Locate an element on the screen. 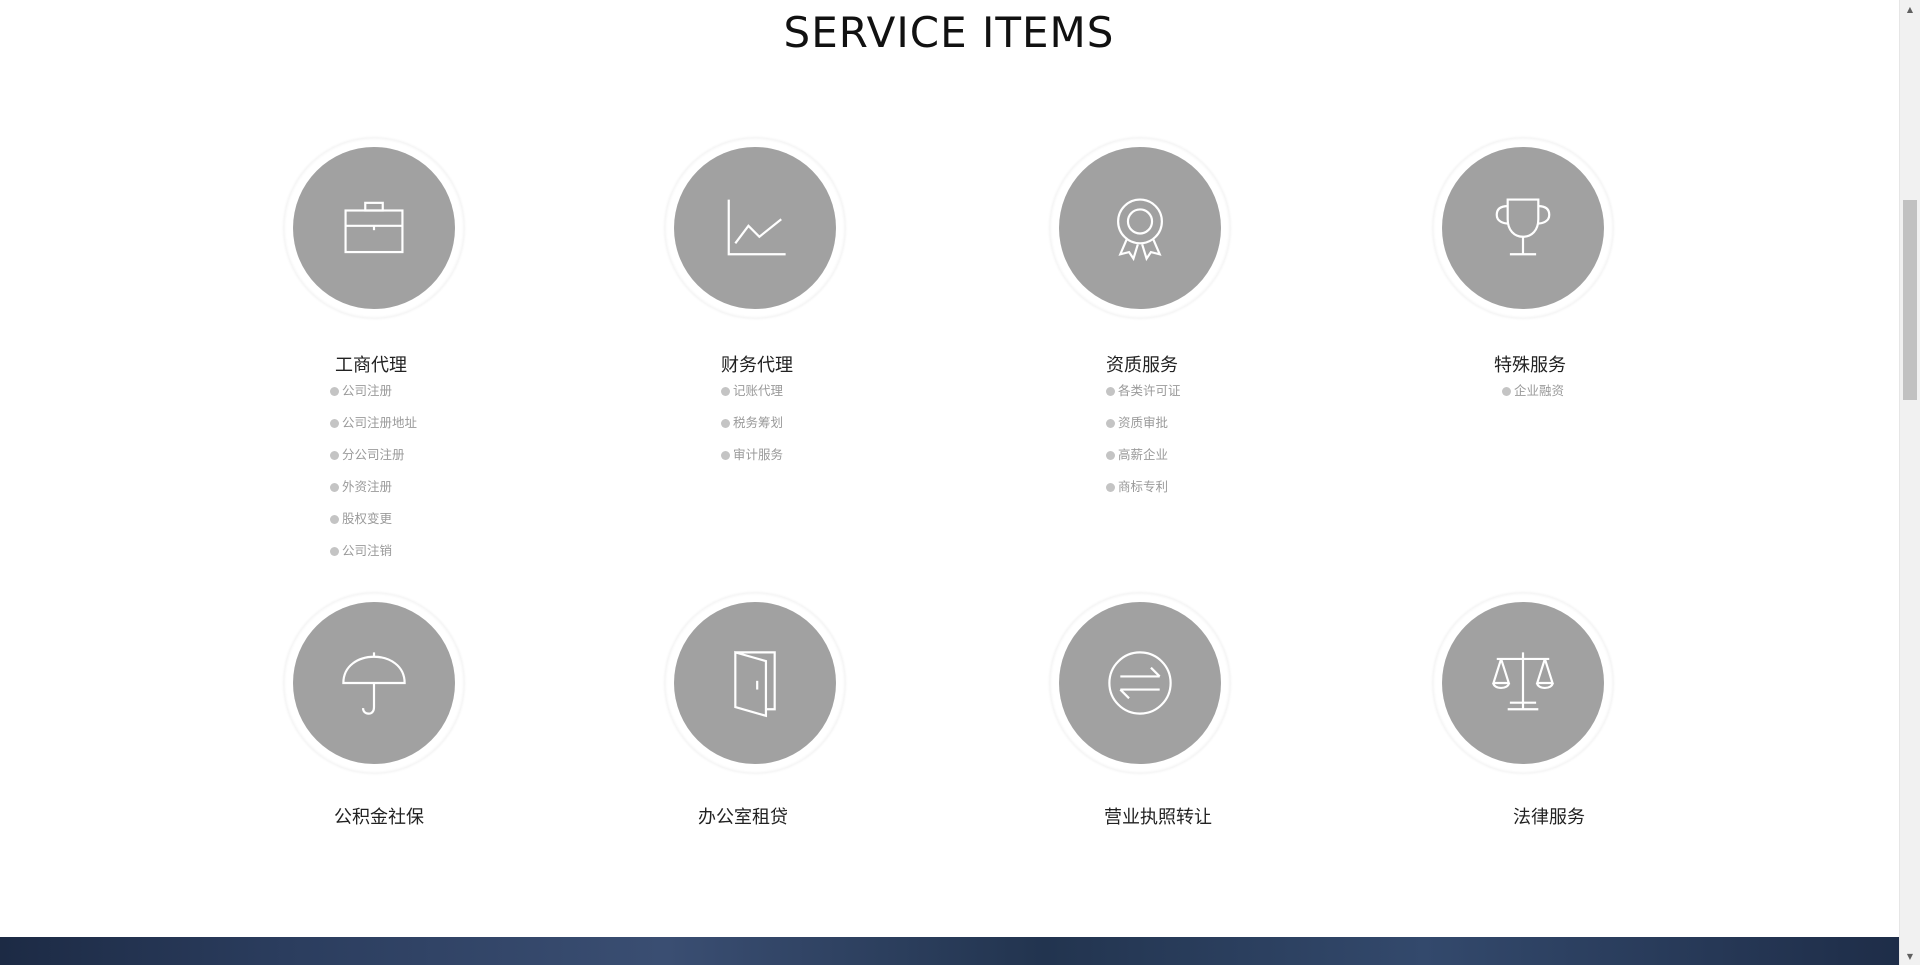 The width and height of the screenshot is (1920, 965). list-item: 公司注册 is located at coordinates (373, 397).